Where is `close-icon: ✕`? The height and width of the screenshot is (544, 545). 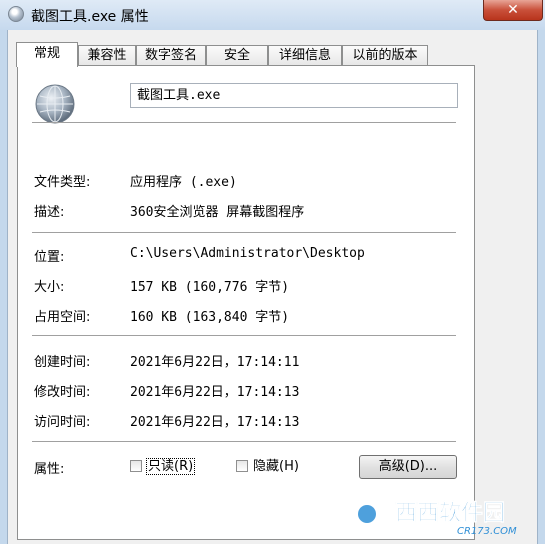
close-icon: ✕ is located at coordinates (513, 10).